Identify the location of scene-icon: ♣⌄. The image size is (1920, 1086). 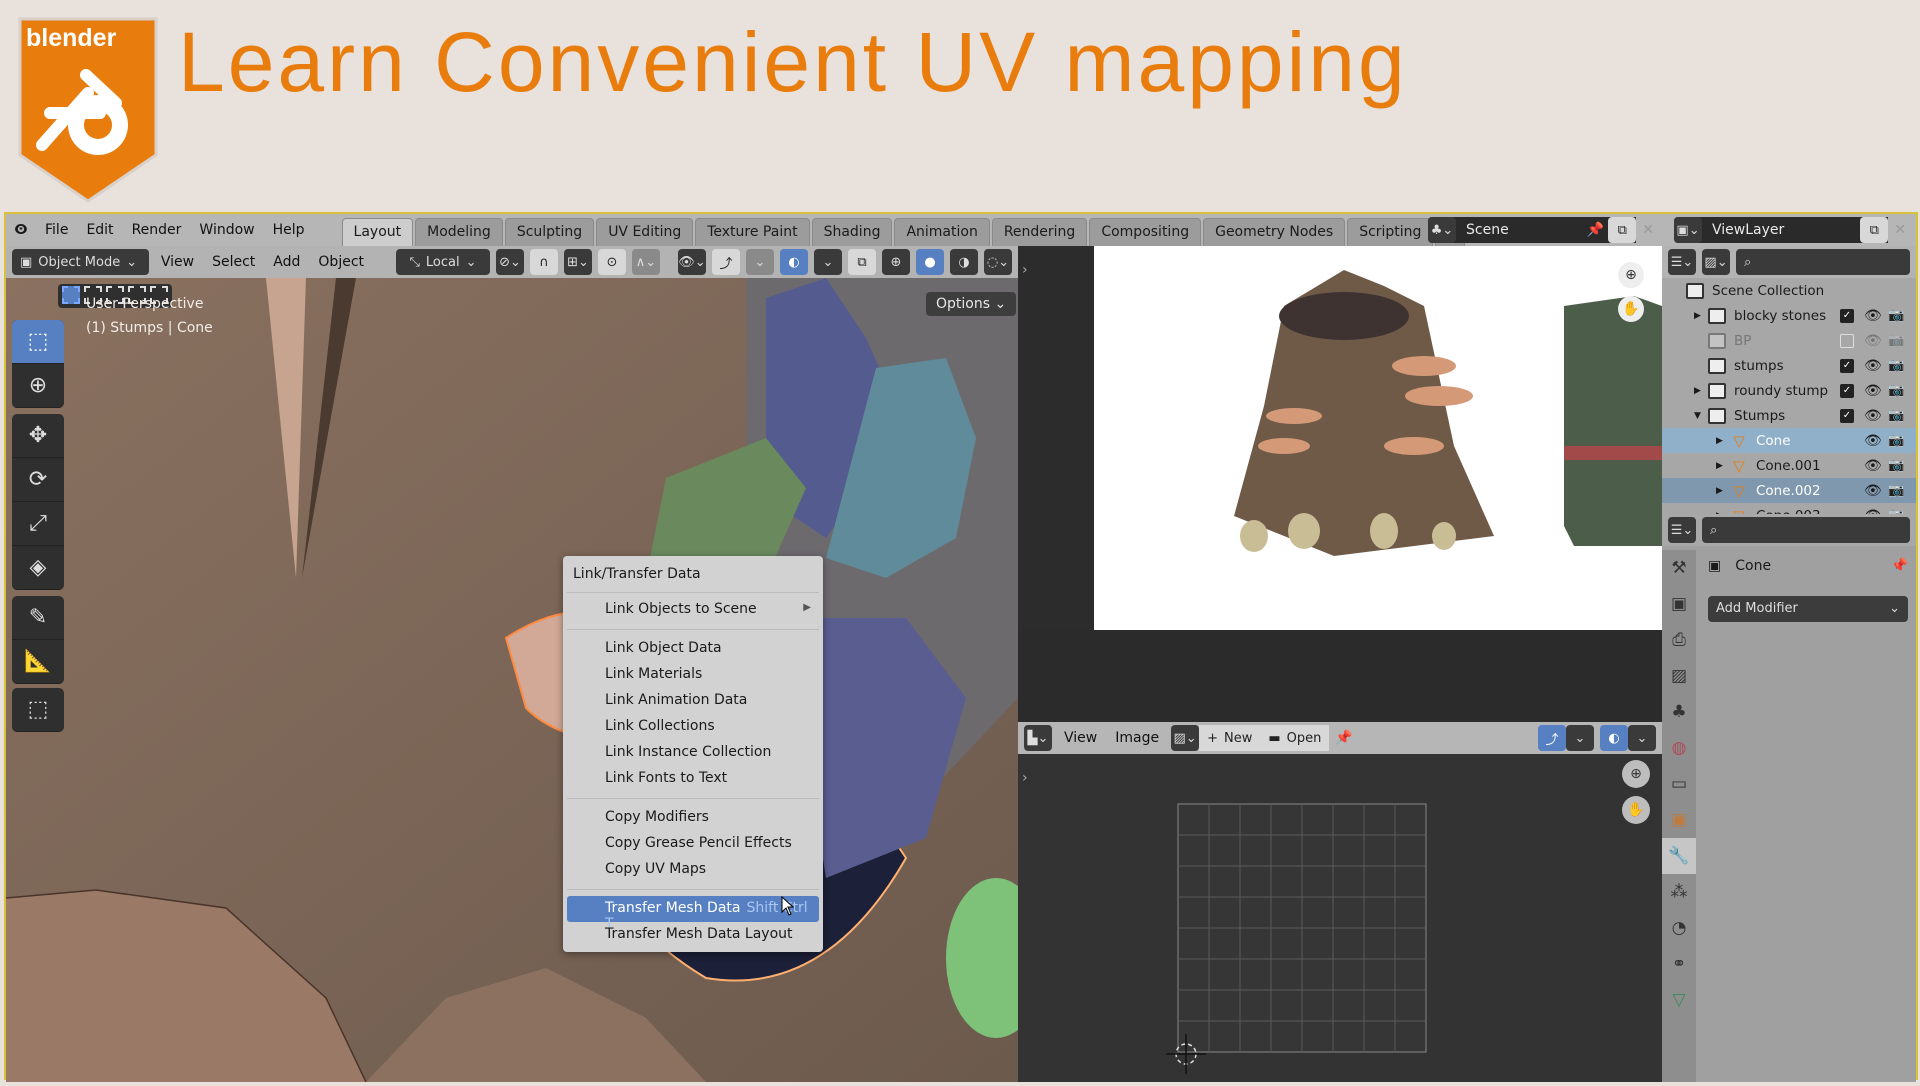
(1442, 230).